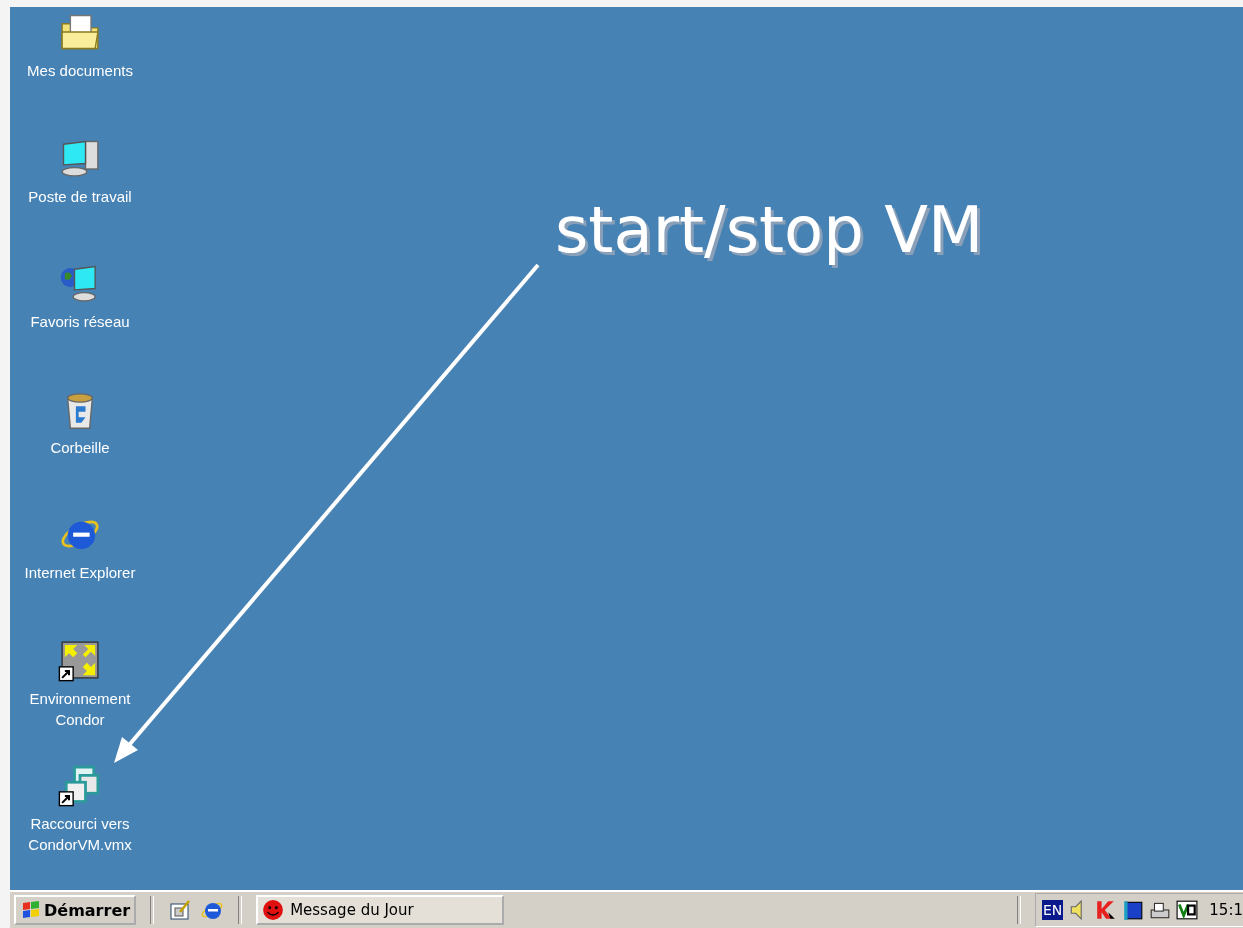 This screenshot has width=1243, height=928. Describe the element at coordinates (80, 573) in the screenshot. I see `icon-label: Internet Explorer` at that location.